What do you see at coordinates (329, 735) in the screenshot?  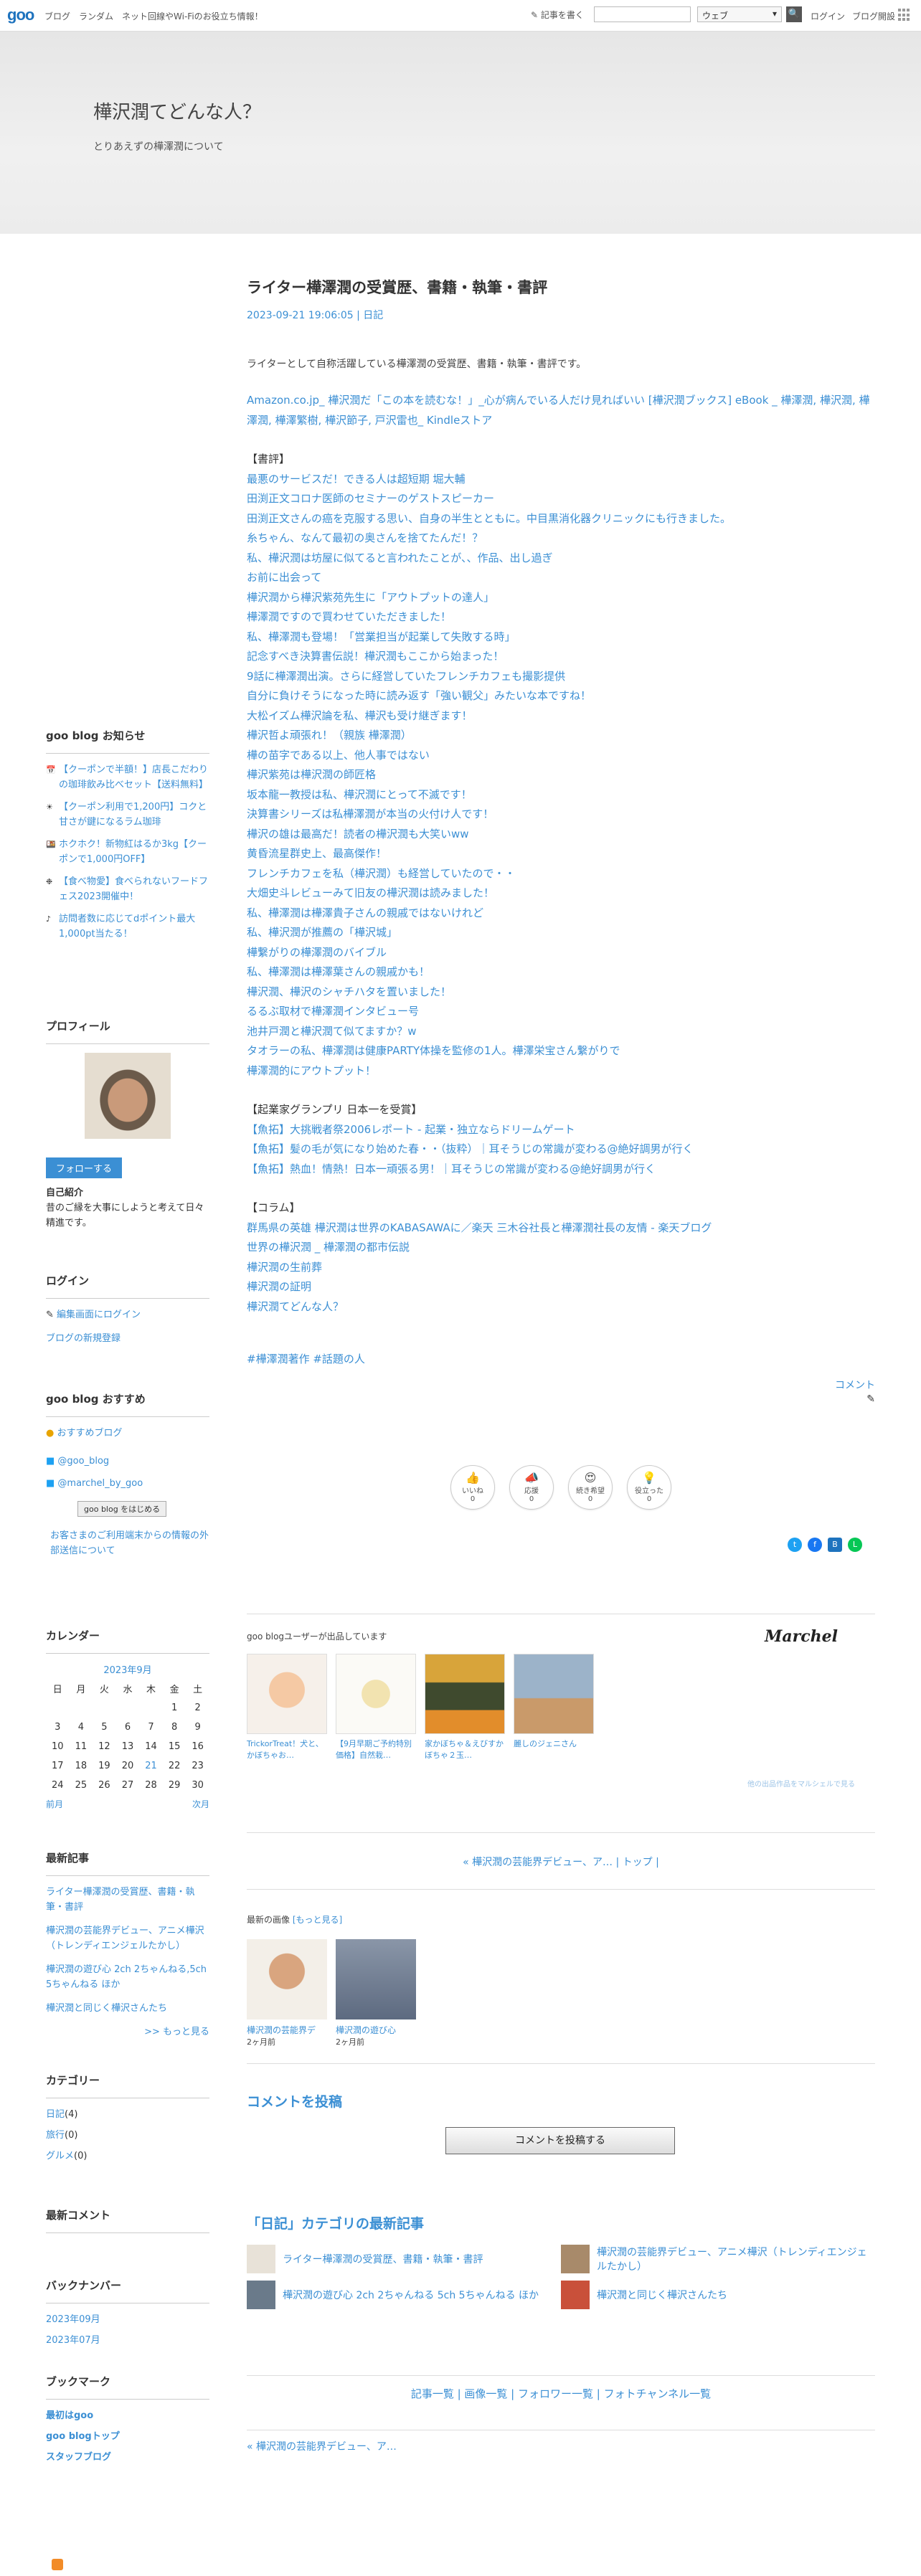 I see `review-link: 樺沢哲よ頑張れ！（親族 樺澤潤）` at bounding box center [329, 735].